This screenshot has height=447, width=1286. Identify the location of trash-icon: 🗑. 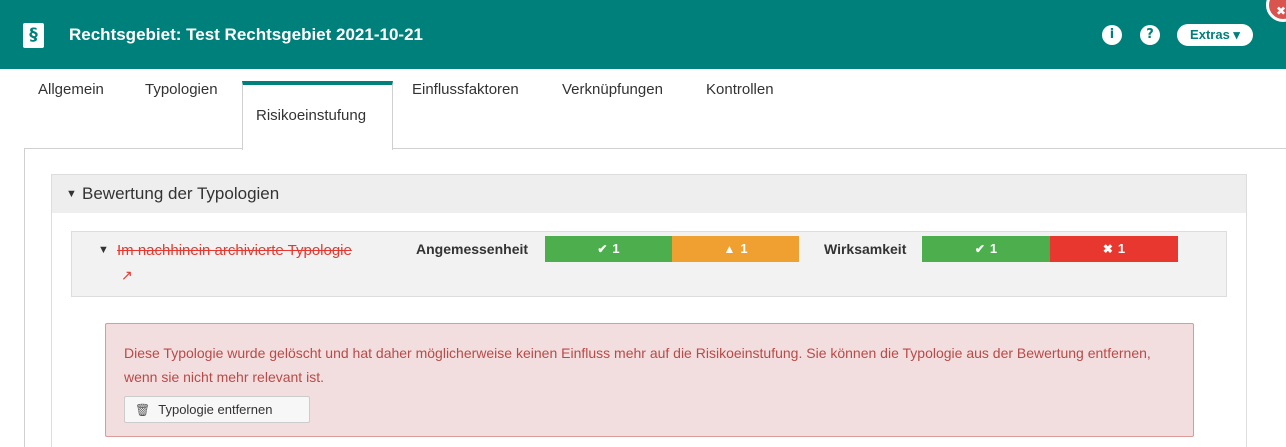
(143, 410).